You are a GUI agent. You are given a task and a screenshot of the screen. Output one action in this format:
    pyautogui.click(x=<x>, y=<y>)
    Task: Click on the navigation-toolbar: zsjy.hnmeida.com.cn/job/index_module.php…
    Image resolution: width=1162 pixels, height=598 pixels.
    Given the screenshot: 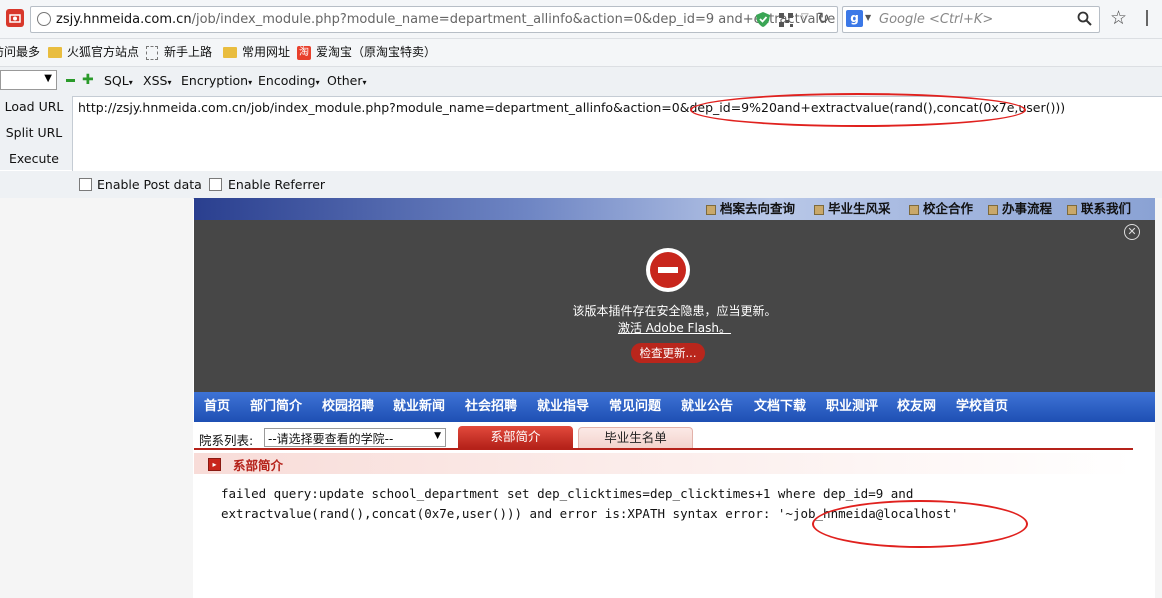 What is the action you would take?
    pyautogui.click(x=581, y=19)
    